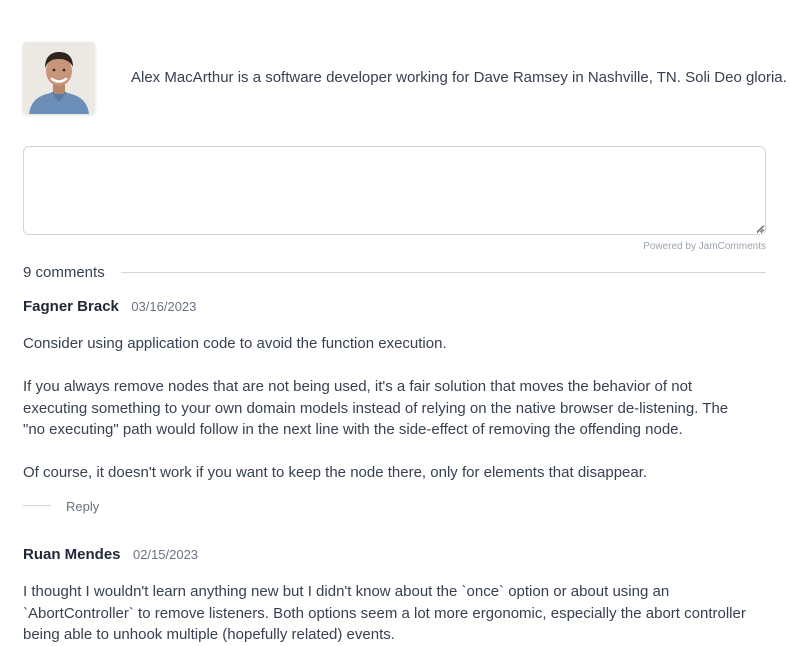 This screenshot has height=646, width=790. I want to click on comment-input, so click(394, 190).